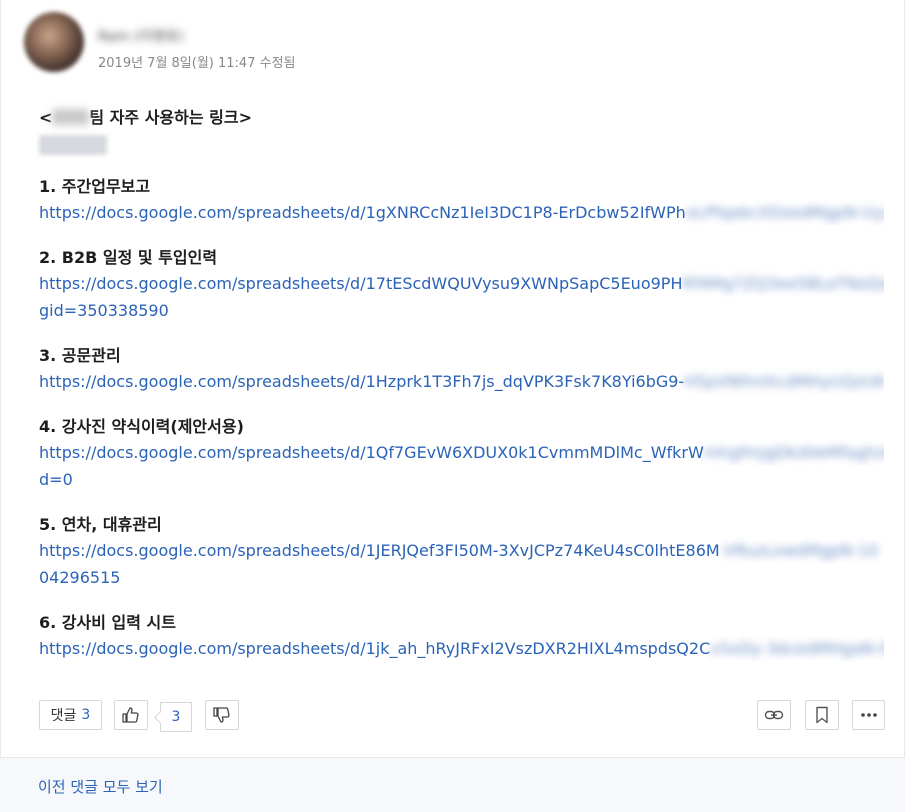  Describe the element at coordinates (461, 310) in the screenshot. I see `item-link-continued: gid=350338590` at that location.